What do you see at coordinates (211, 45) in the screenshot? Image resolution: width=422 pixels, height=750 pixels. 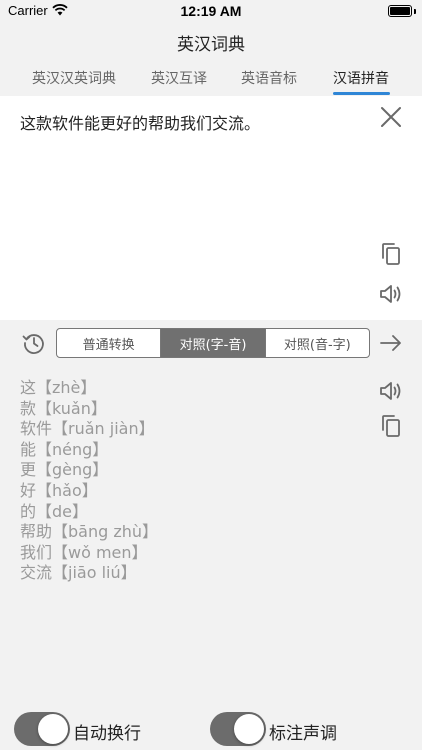 I see `page-title: 英汉词典` at bounding box center [211, 45].